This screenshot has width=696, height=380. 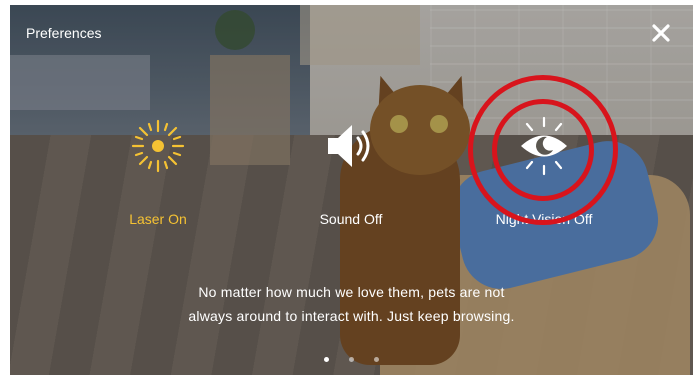 I want to click on sun-icon, so click(x=158, y=146).